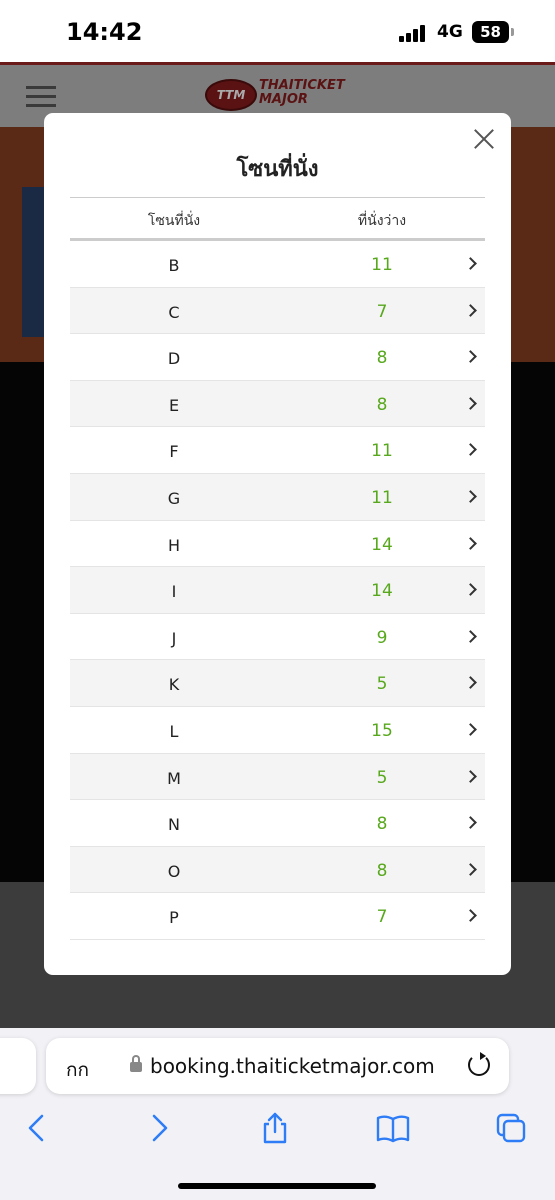  What do you see at coordinates (382, 637) in the screenshot?
I see `available-seats: 9` at bounding box center [382, 637].